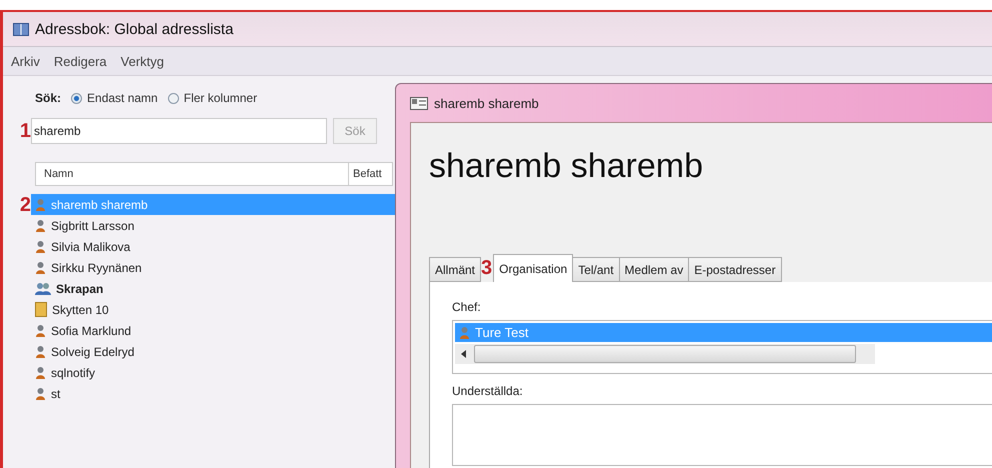 The height and width of the screenshot is (468, 992). What do you see at coordinates (467, 307) in the screenshot?
I see `field-label: Chef:` at bounding box center [467, 307].